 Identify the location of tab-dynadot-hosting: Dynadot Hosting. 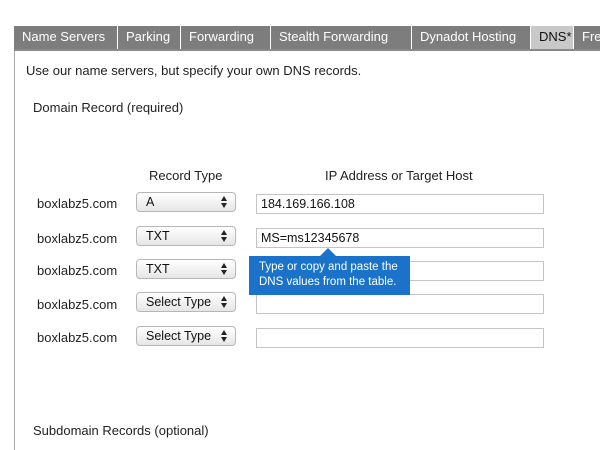
(471, 38).